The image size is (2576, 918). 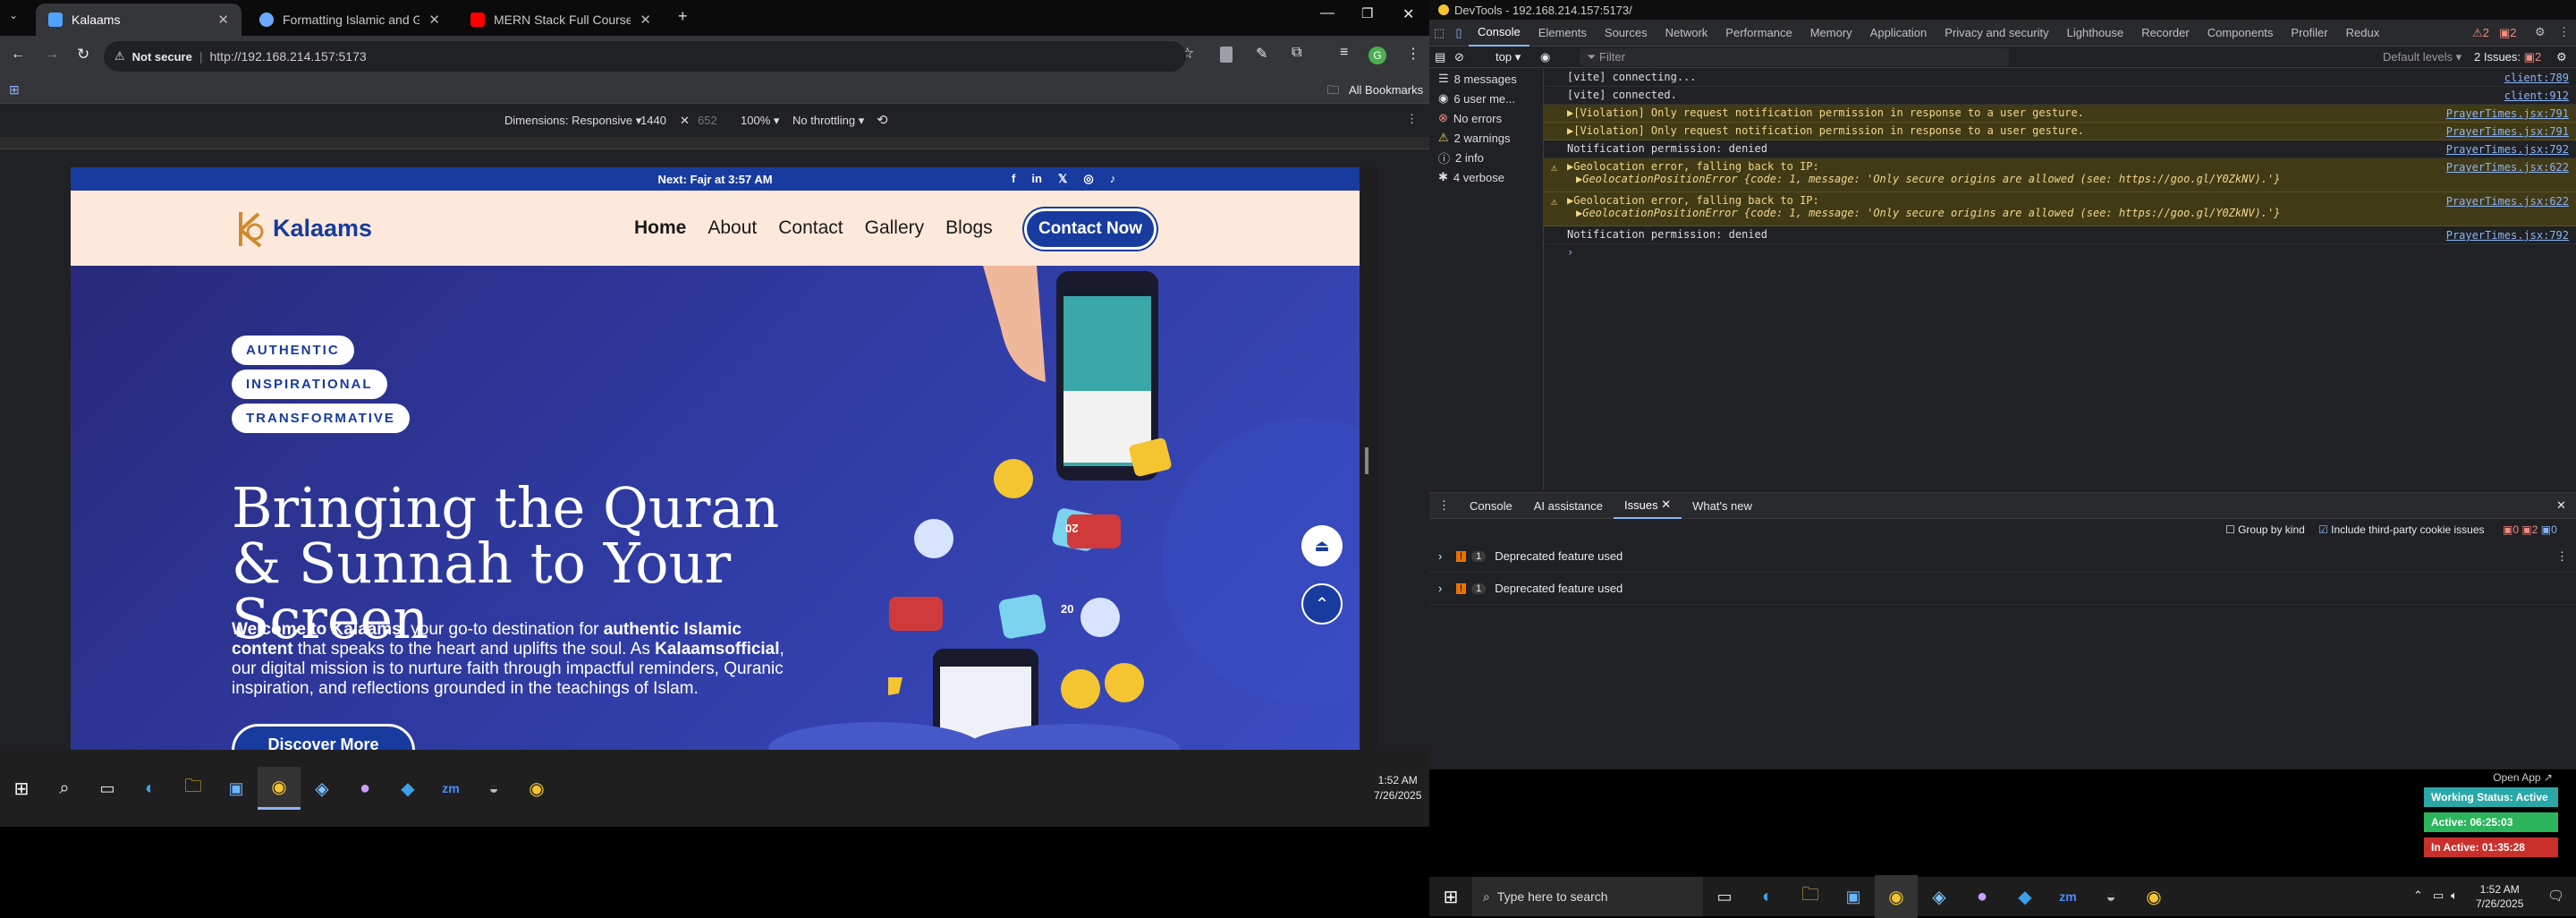 I want to click on menu-icon: ⋮, so click(x=1413, y=54).